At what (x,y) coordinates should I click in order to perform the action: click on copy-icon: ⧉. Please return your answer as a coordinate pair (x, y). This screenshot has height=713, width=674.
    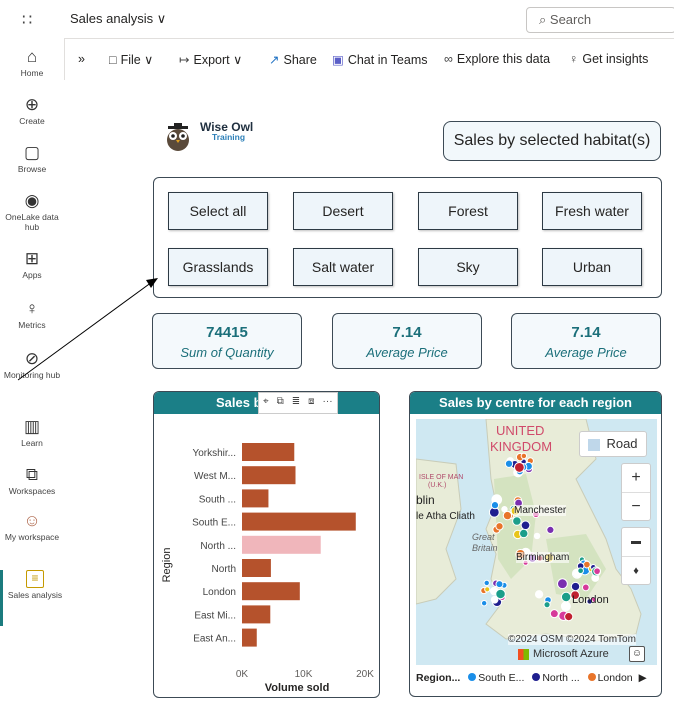
    Looking at the image, I should click on (280, 403).